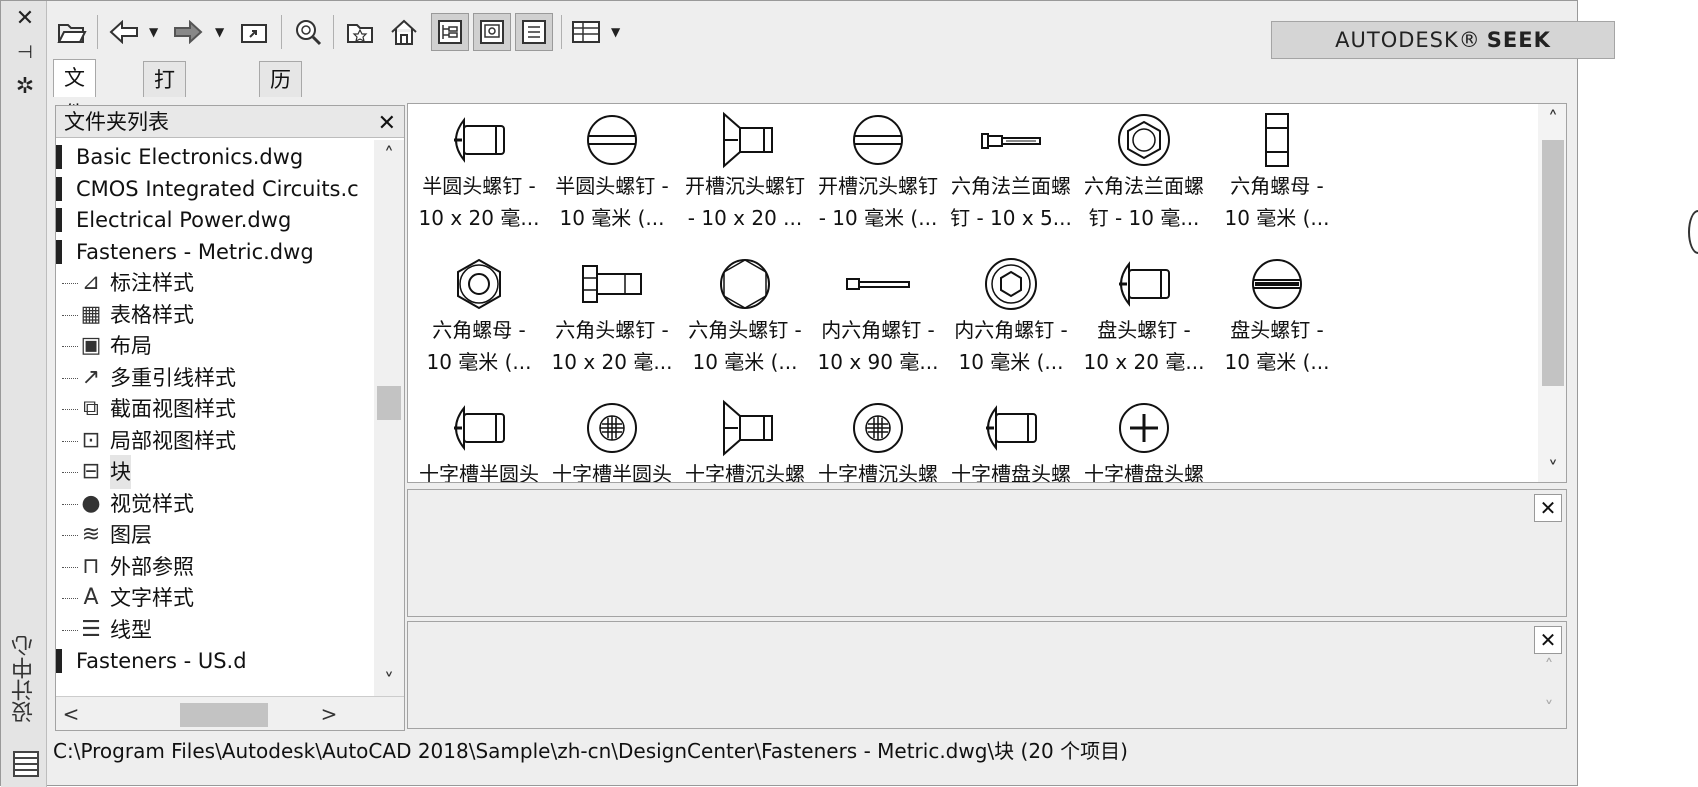 The image size is (1698, 787). Describe the element at coordinates (586, 32) in the screenshot. I see `views-icon` at that location.